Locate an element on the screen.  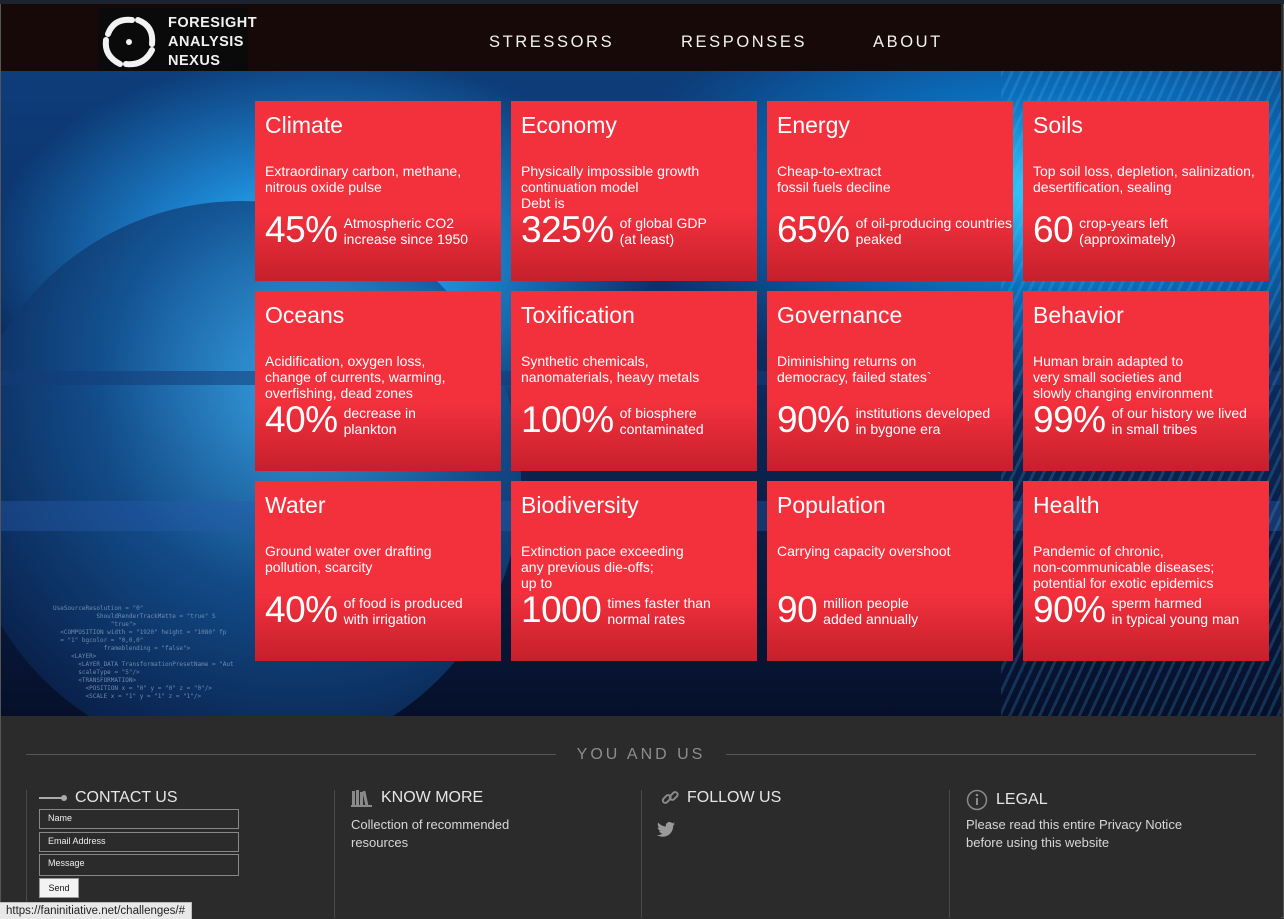
nav-stressors: STRESSORS is located at coordinates (551, 42).